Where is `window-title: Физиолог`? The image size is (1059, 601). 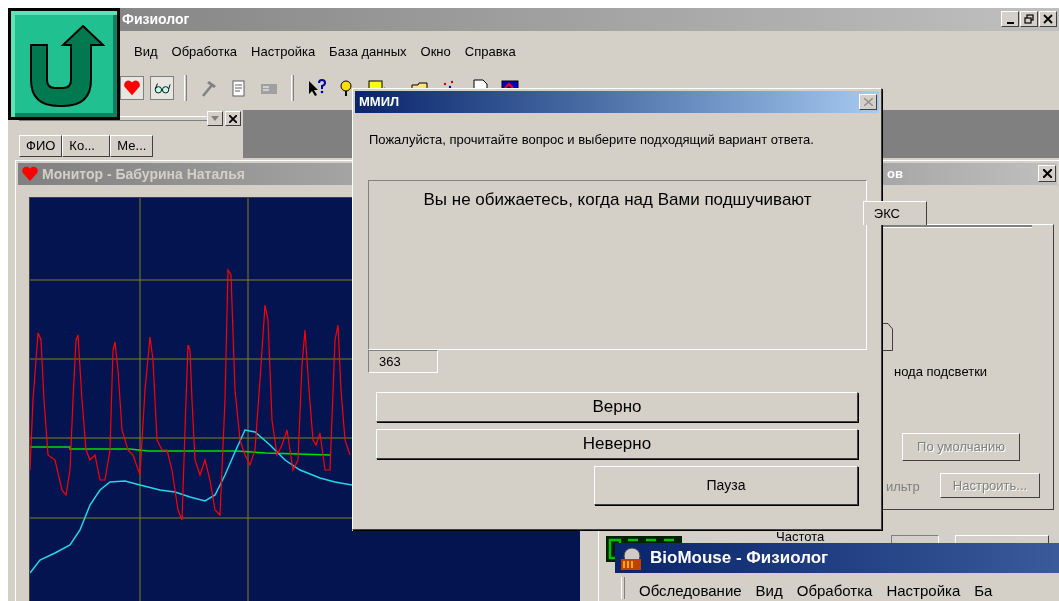
window-title: Физиолог is located at coordinates (156, 19).